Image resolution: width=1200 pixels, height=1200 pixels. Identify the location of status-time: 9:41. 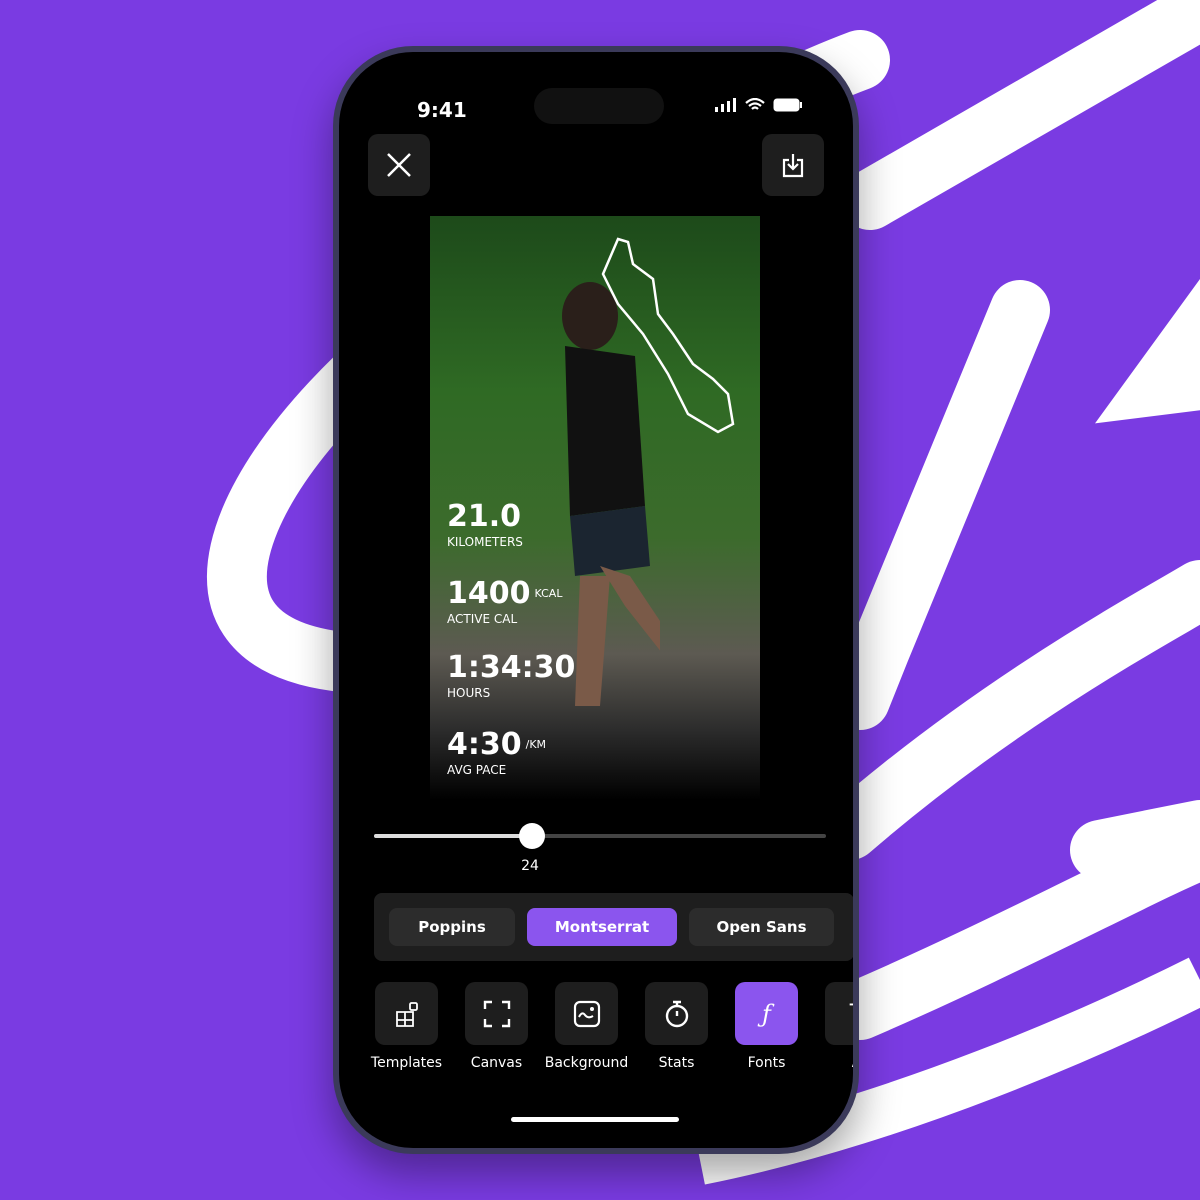
(442, 110).